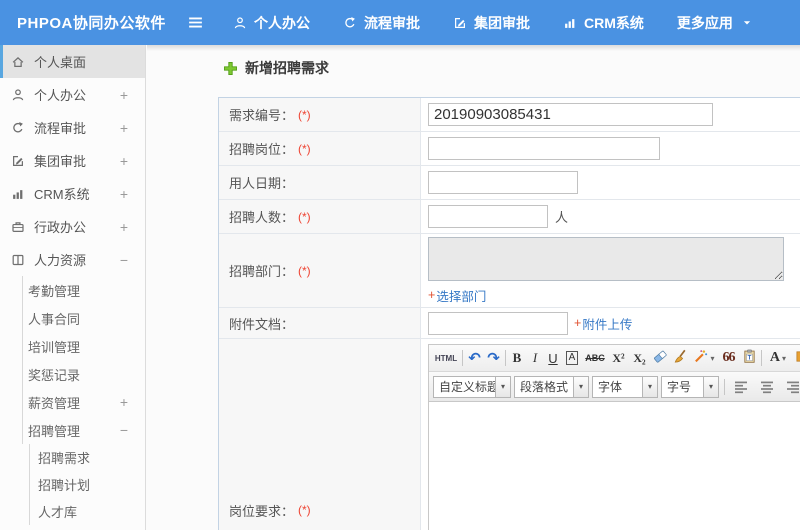 This screenshot has width=800, height=530. I want to click on nav-item: 集团审批, so click(491, 23).